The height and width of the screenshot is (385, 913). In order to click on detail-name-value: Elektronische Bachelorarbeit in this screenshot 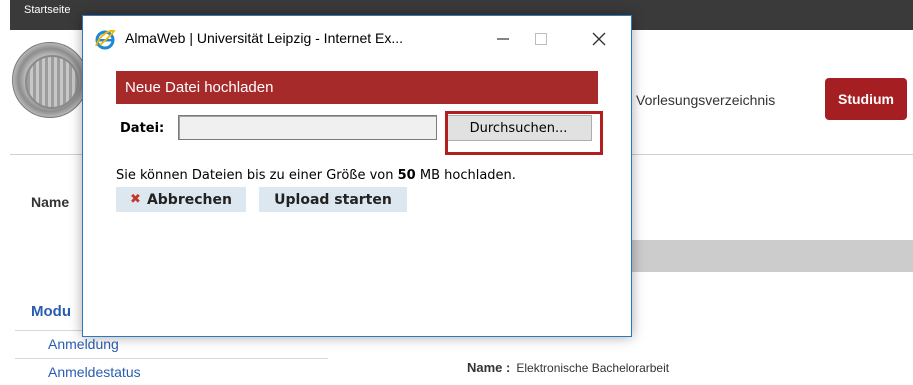, I will do `click(593, 368)`.